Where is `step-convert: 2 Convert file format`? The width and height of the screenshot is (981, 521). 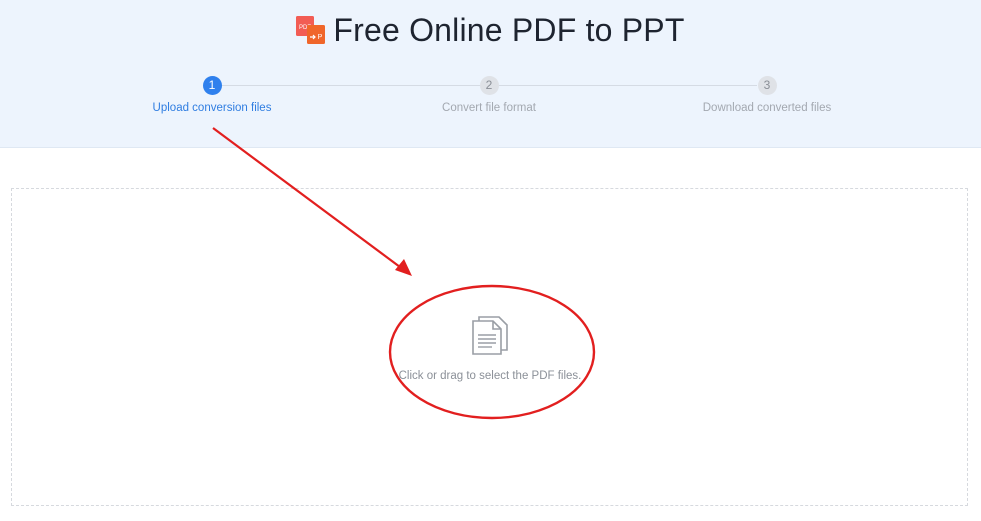
step-convert: 2 Convert file format is located at coordinates (489, 95).